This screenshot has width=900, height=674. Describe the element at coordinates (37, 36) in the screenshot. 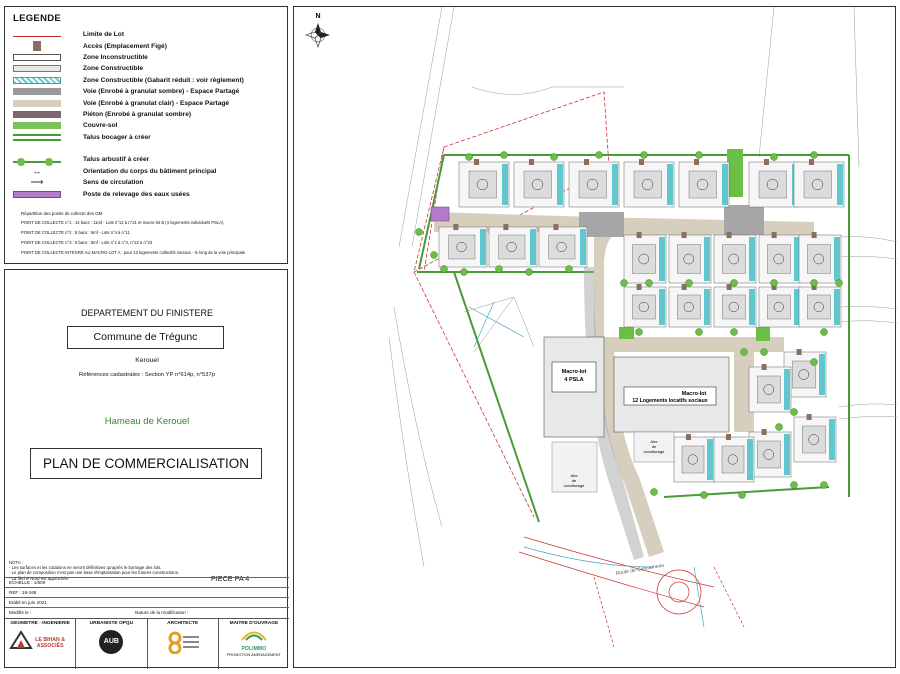

I see `legend-swatch-line` at that location.